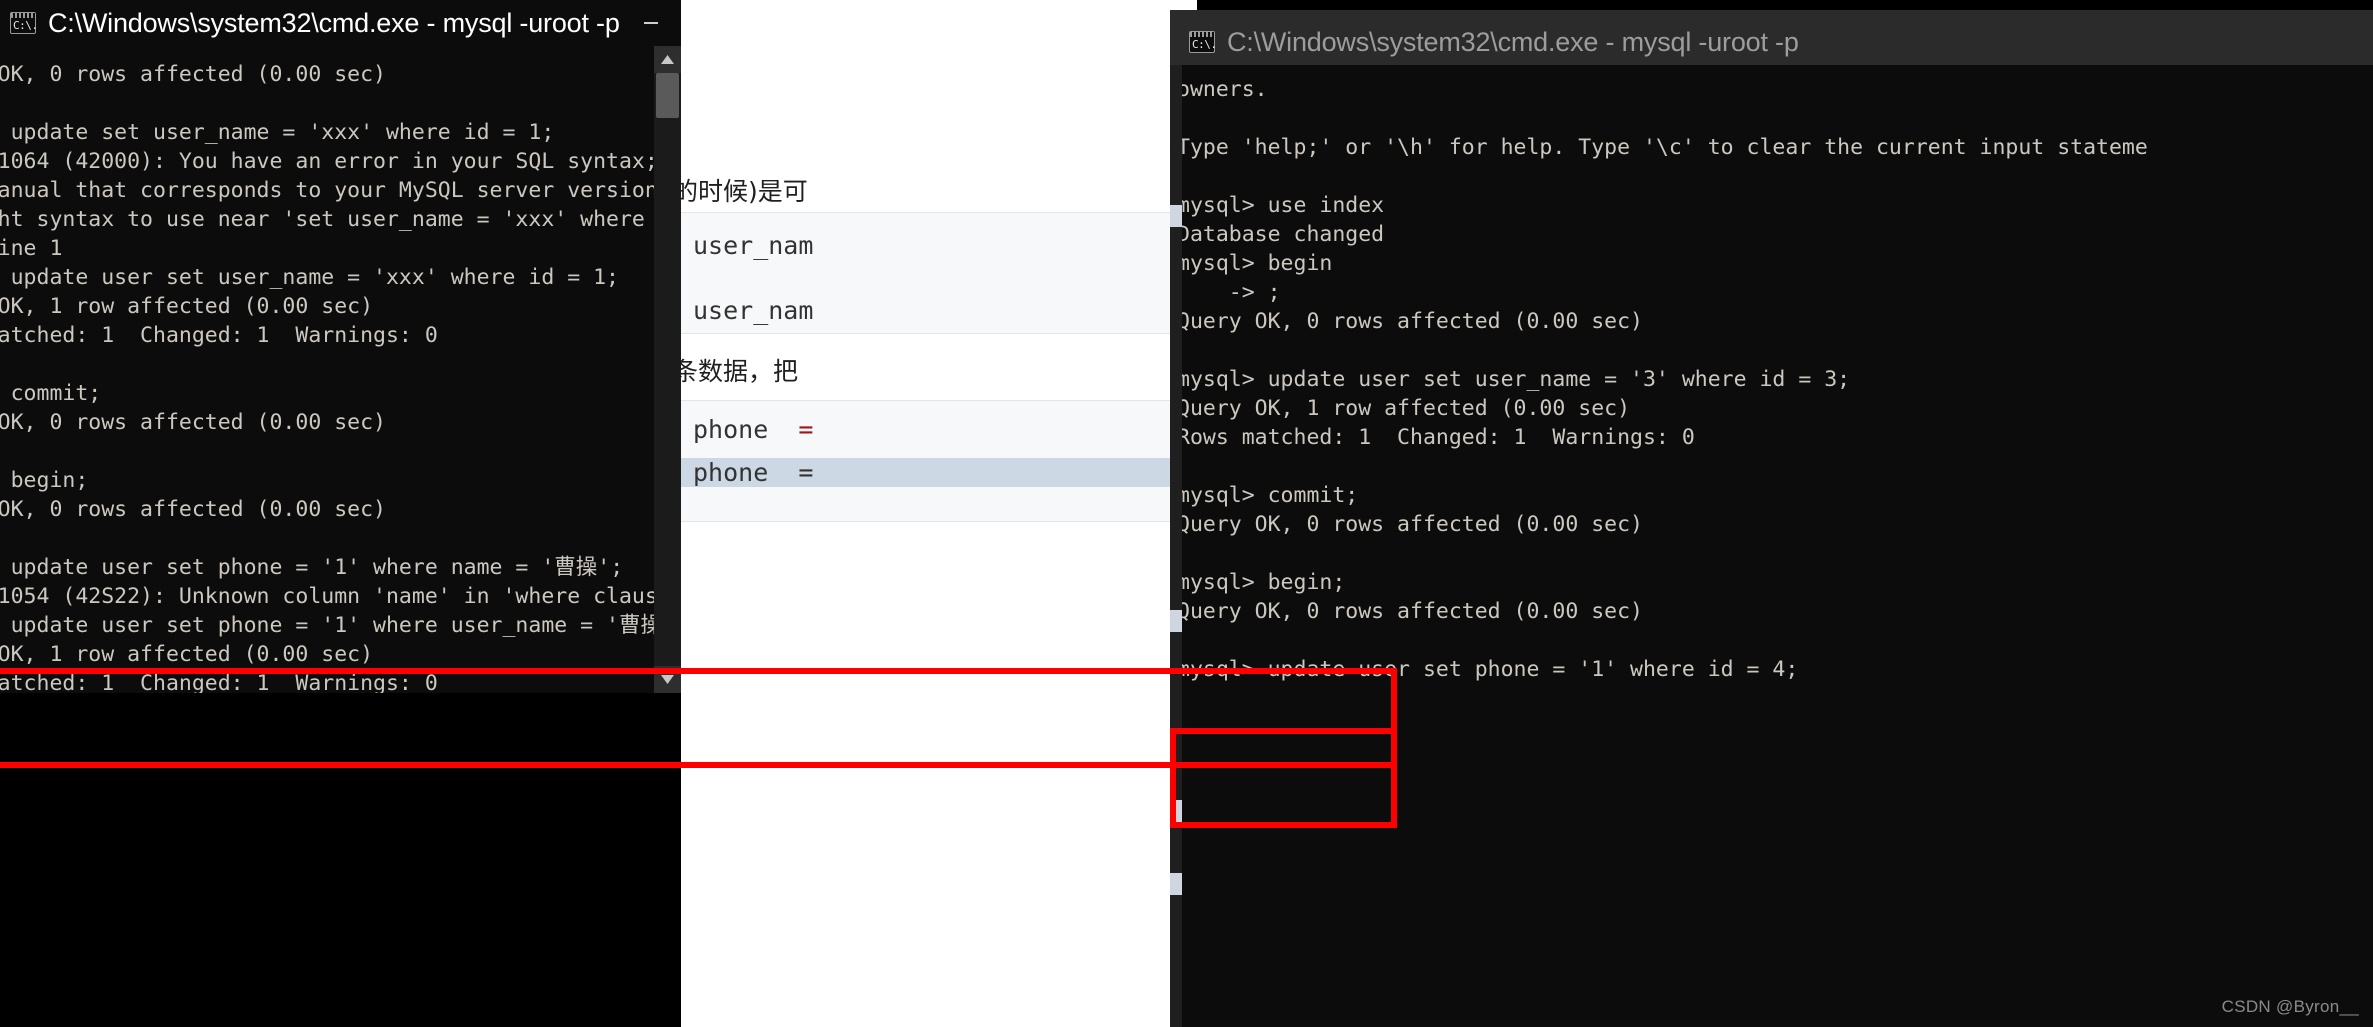  Describe the element at coordinates (740, 191) in the screenshot. I see `doc-paragraph-1: 的时候)是可` at that location.